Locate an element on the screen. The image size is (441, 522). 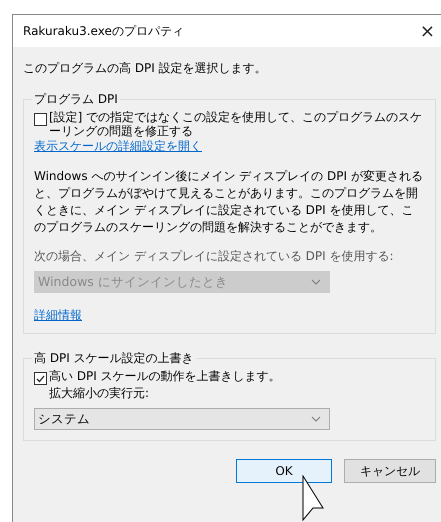
checkbox-label: 高い DPI スケールの動作を上書きします。 is located at coordinates (165, 376).